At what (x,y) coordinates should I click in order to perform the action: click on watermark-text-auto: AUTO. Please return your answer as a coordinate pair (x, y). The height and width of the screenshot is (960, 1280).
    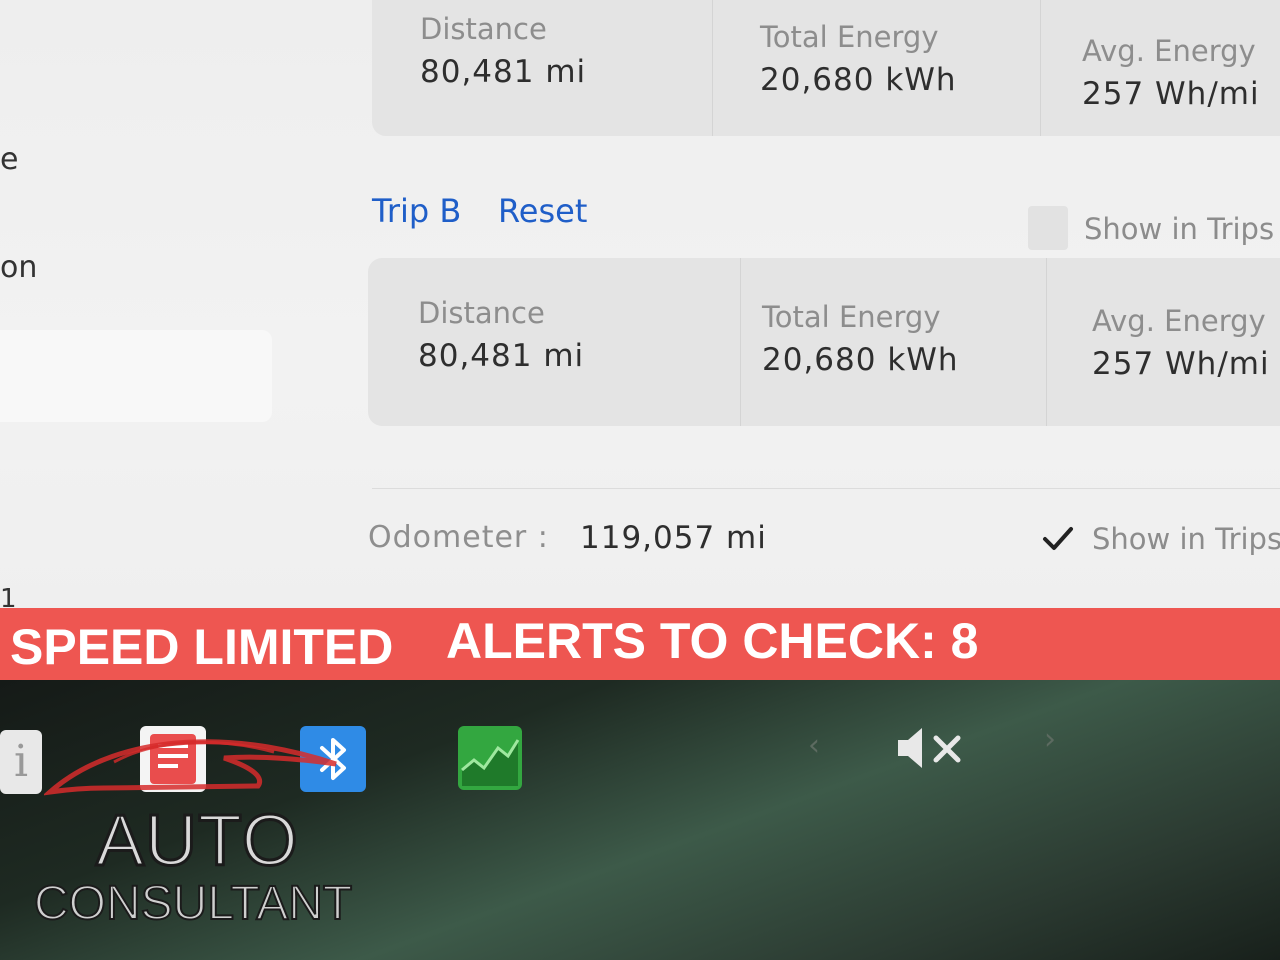
    Looking at the image, I should click on (197, 841).